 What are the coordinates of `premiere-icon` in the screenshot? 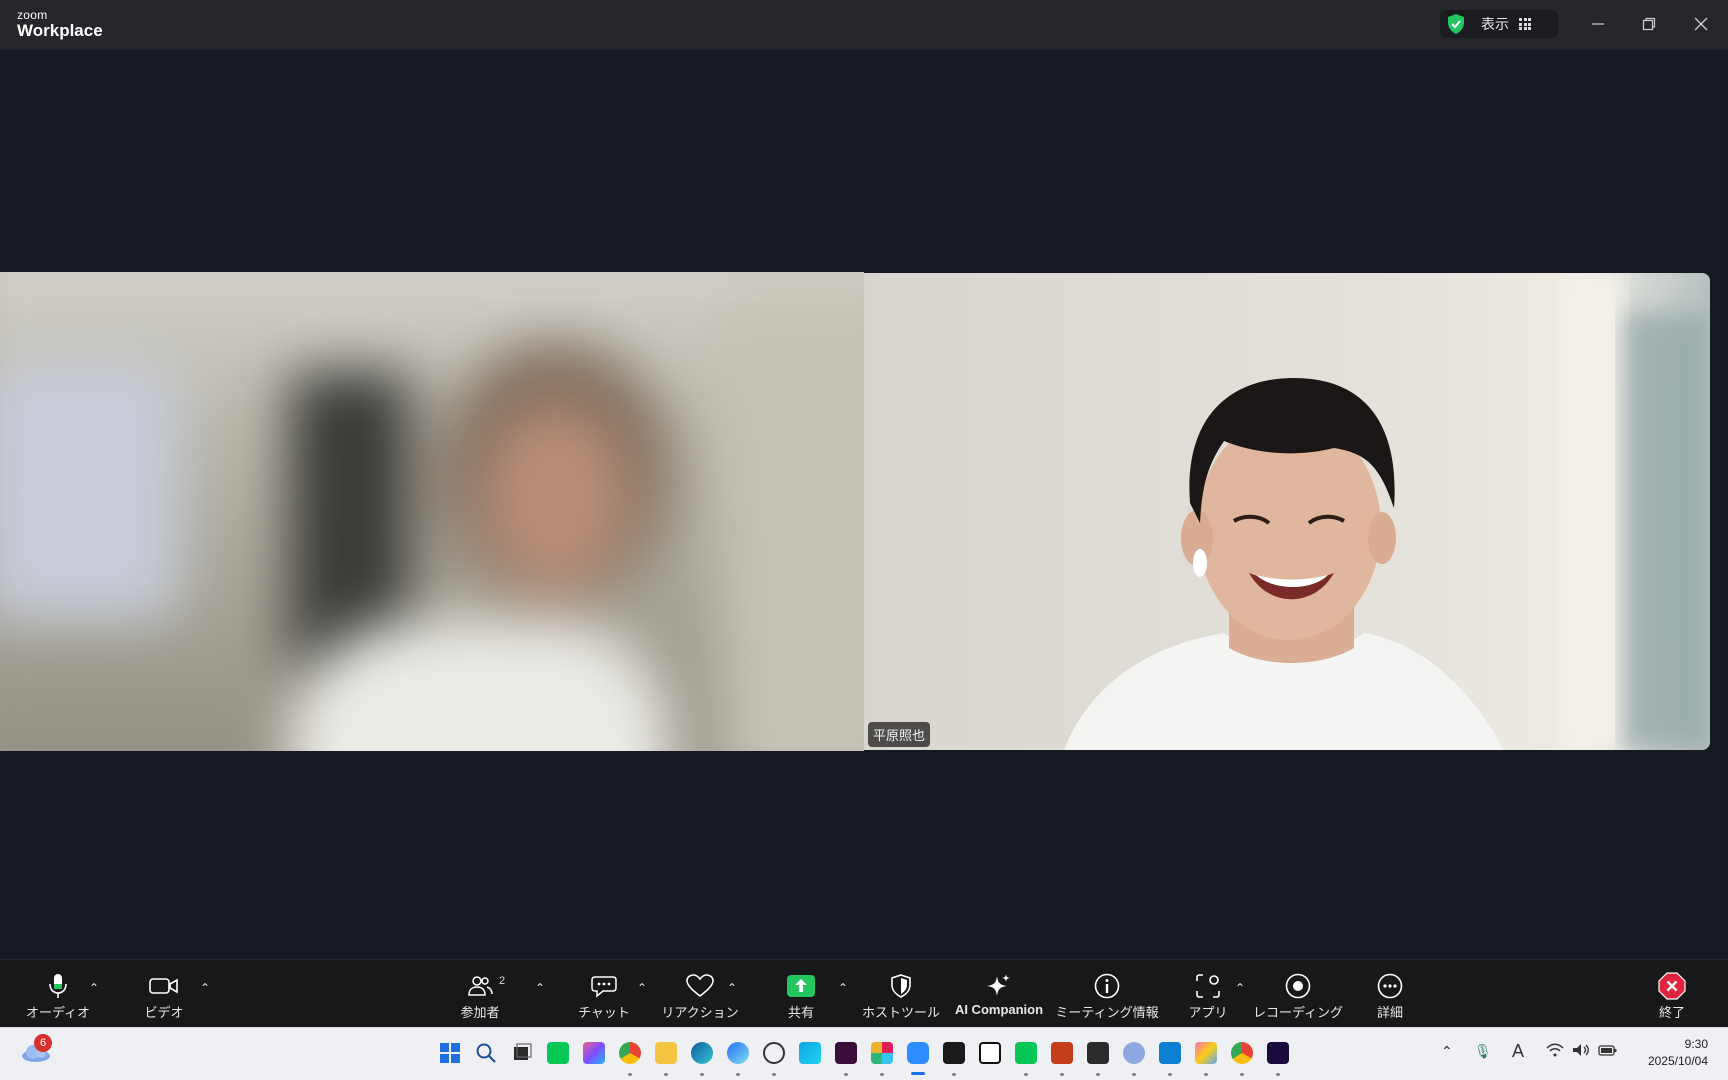 It's located at (1278, 1053).